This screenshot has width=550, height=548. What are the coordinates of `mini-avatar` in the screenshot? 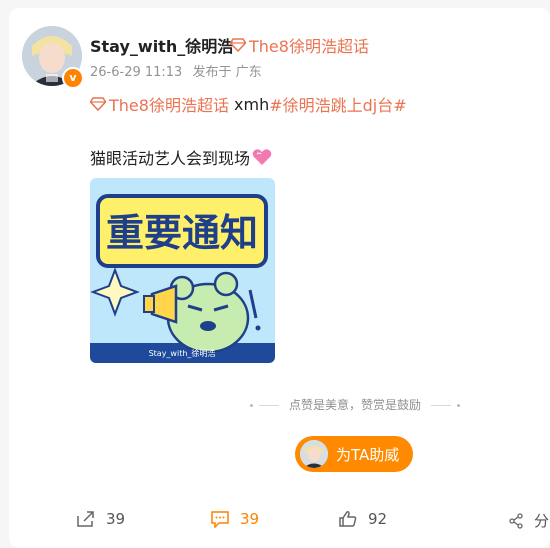 It's located at (314, 454).